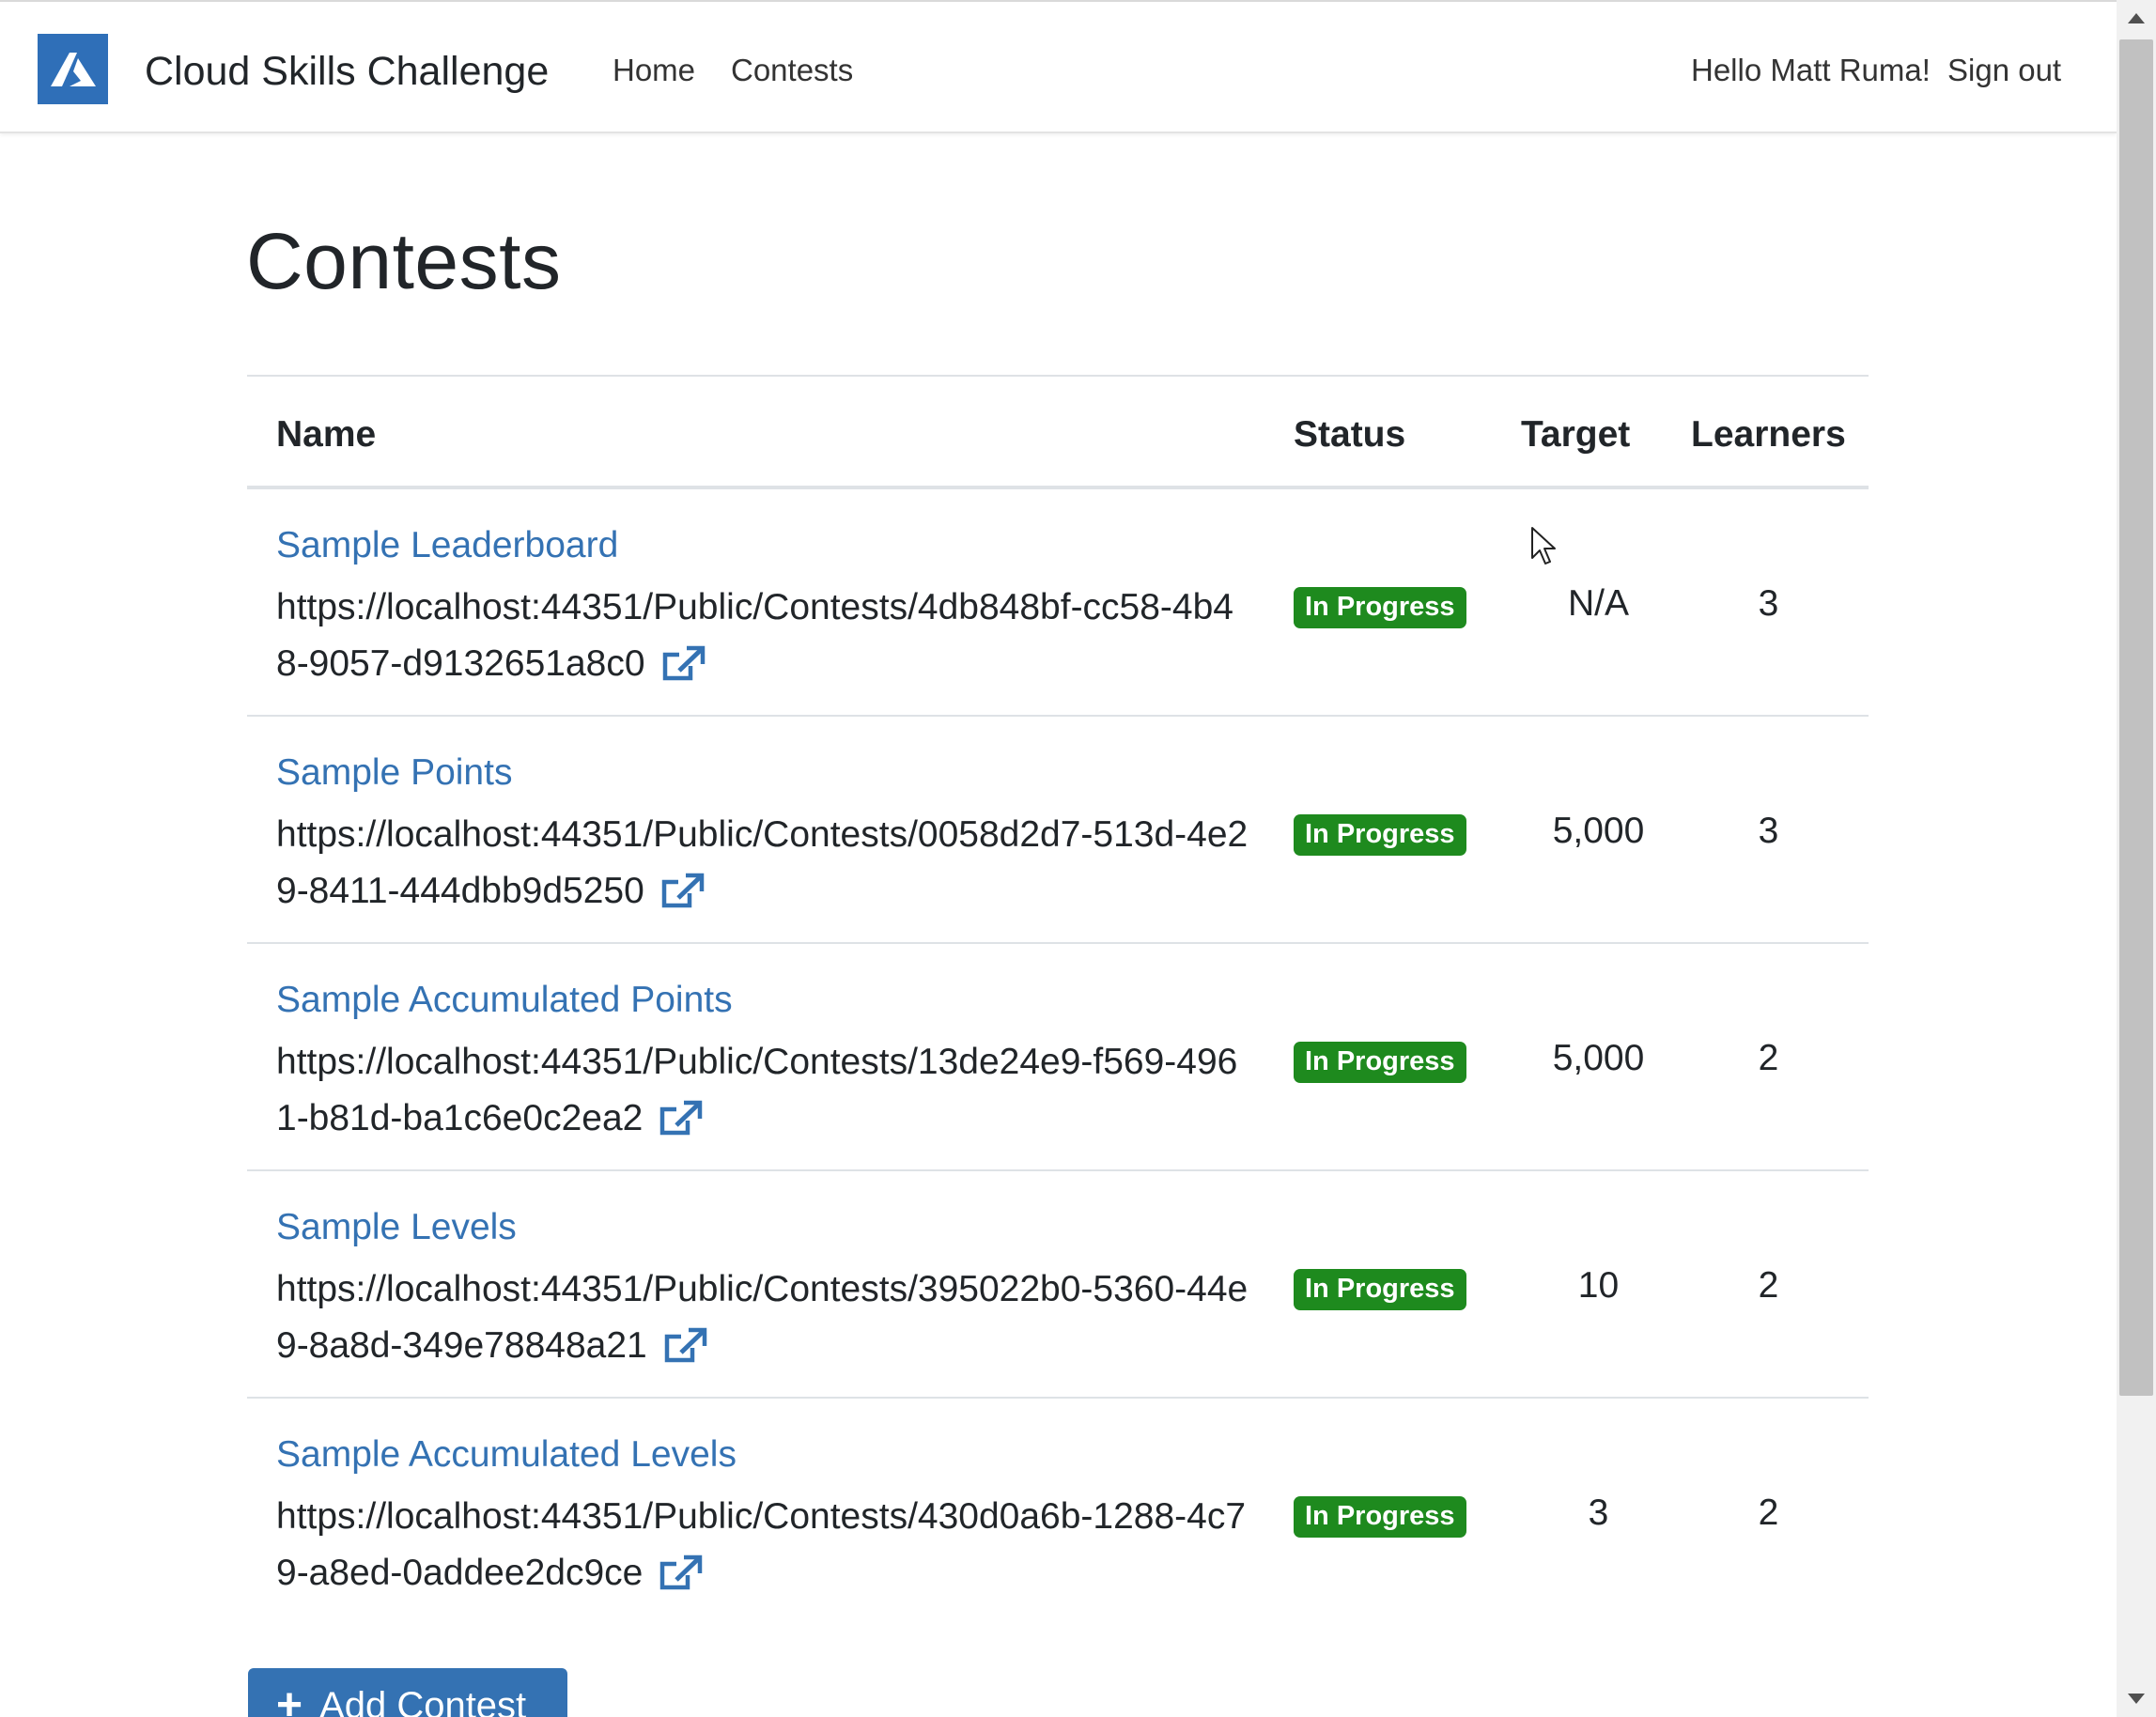 The width and height of the screenshot is (2156, 1717). I want to click on target-value: 3, so click(1599, 1513).